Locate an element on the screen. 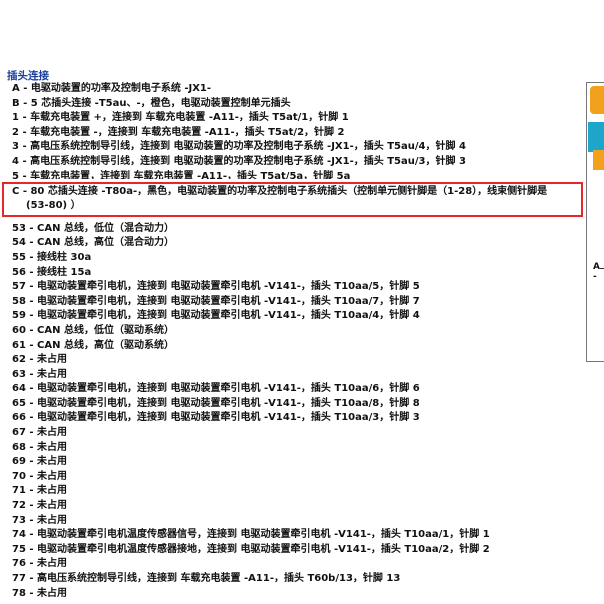 Image resolution: width=604 pixels, height=604 pixels. item-key: 75 - is located at coordinates (23, 549).